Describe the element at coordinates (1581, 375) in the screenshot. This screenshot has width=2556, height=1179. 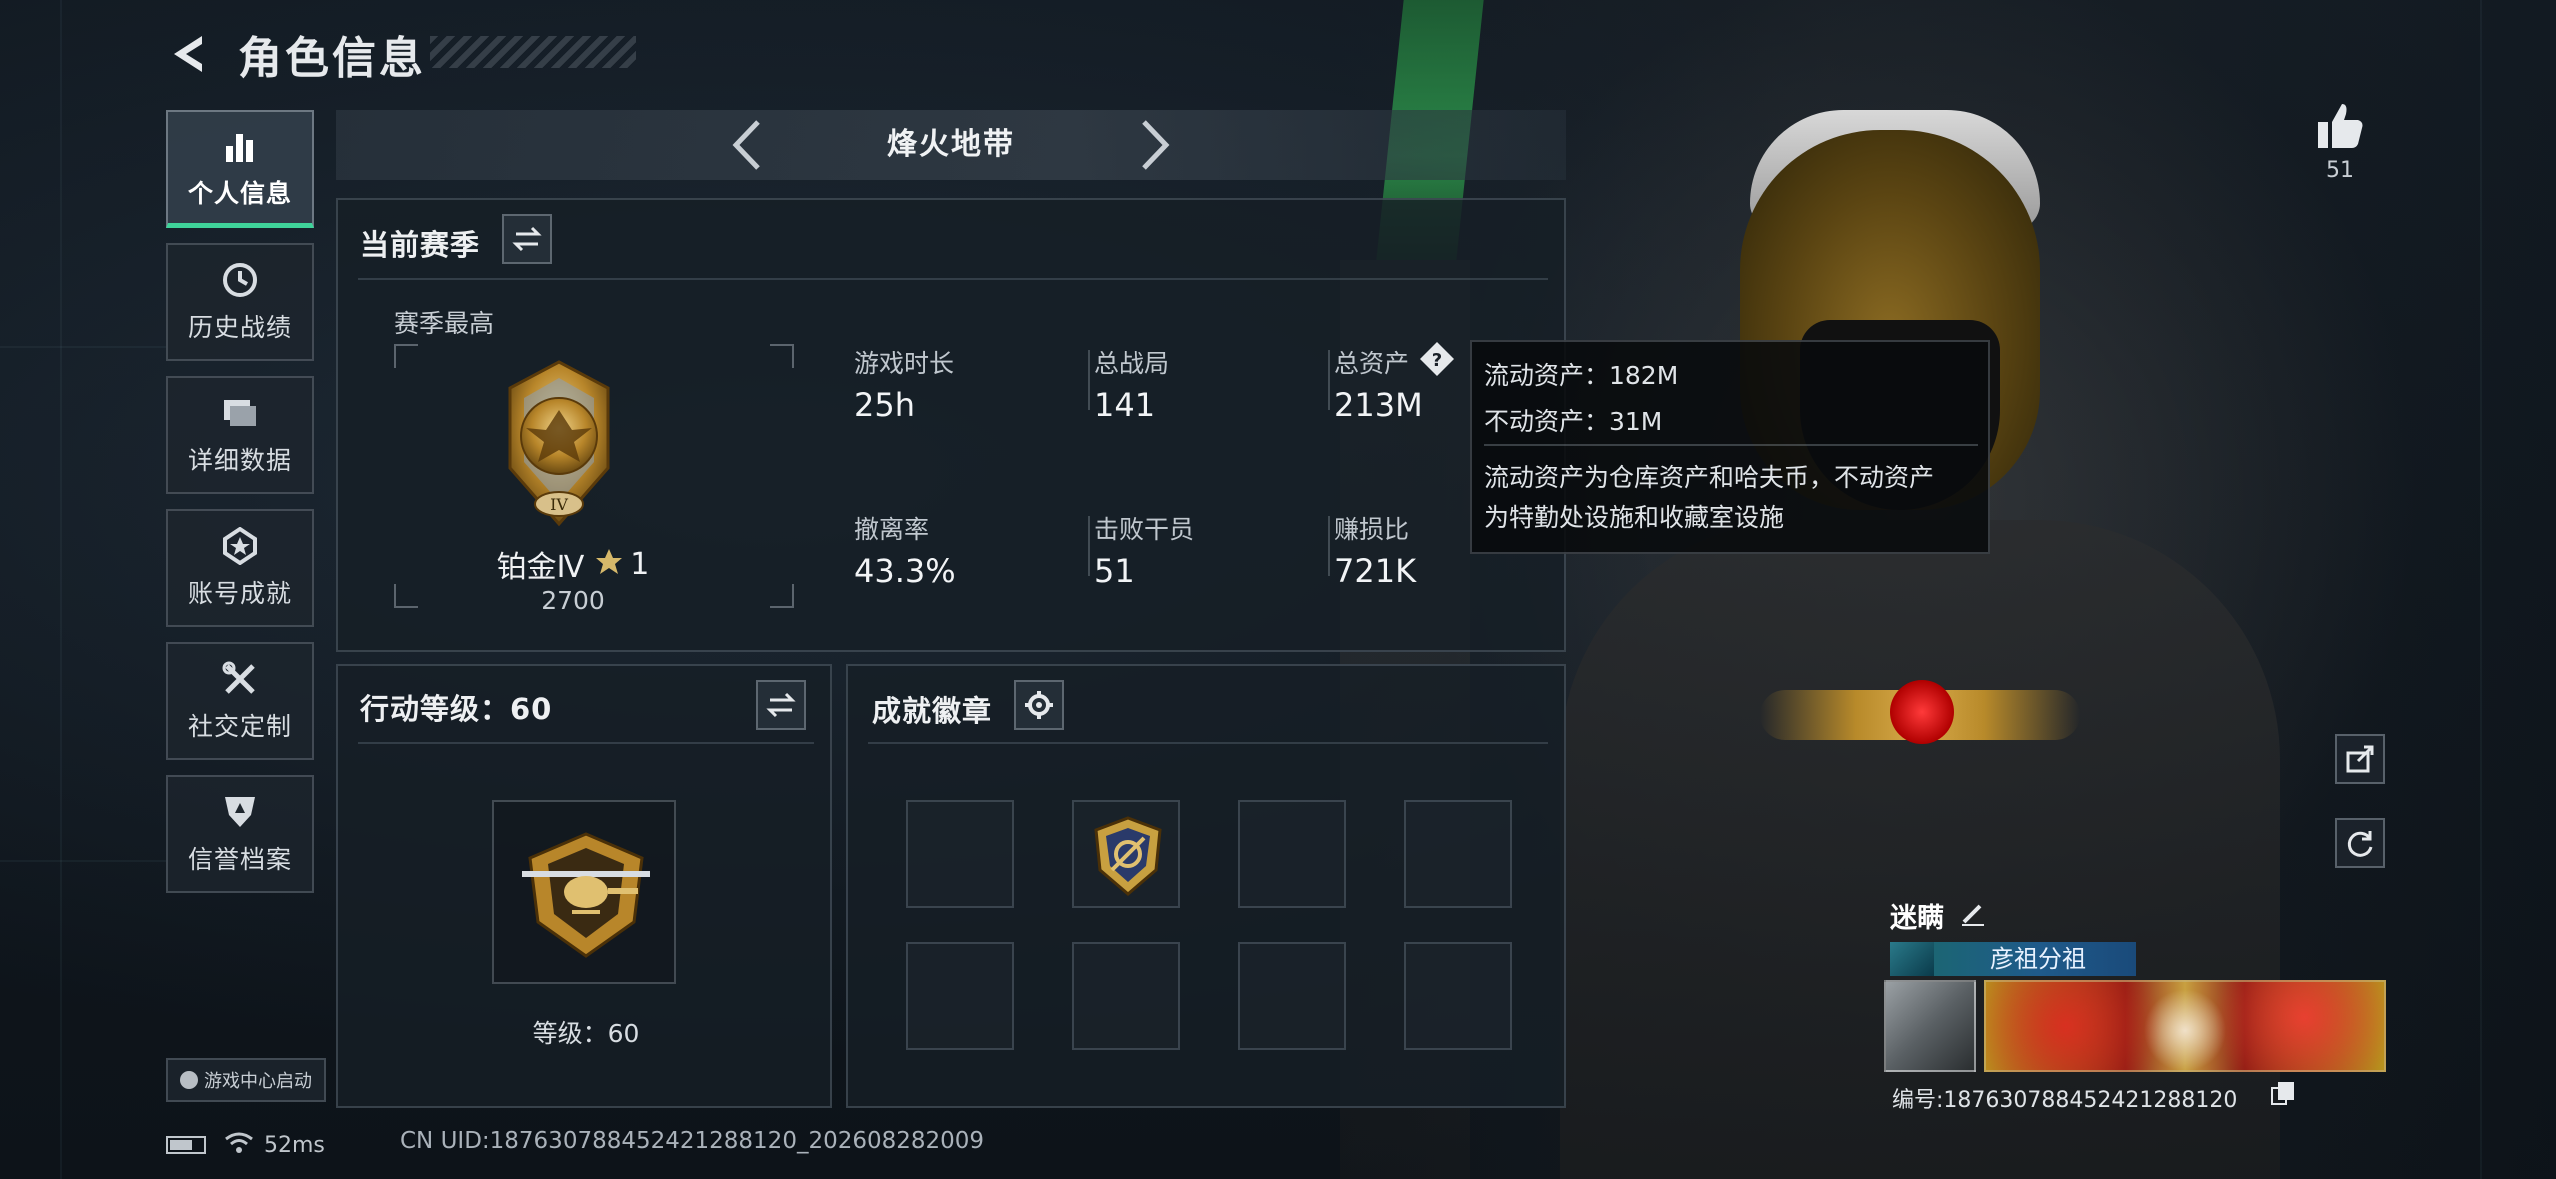
I see `tooltip-liquid-assets: 流动资产：182M` at that location.